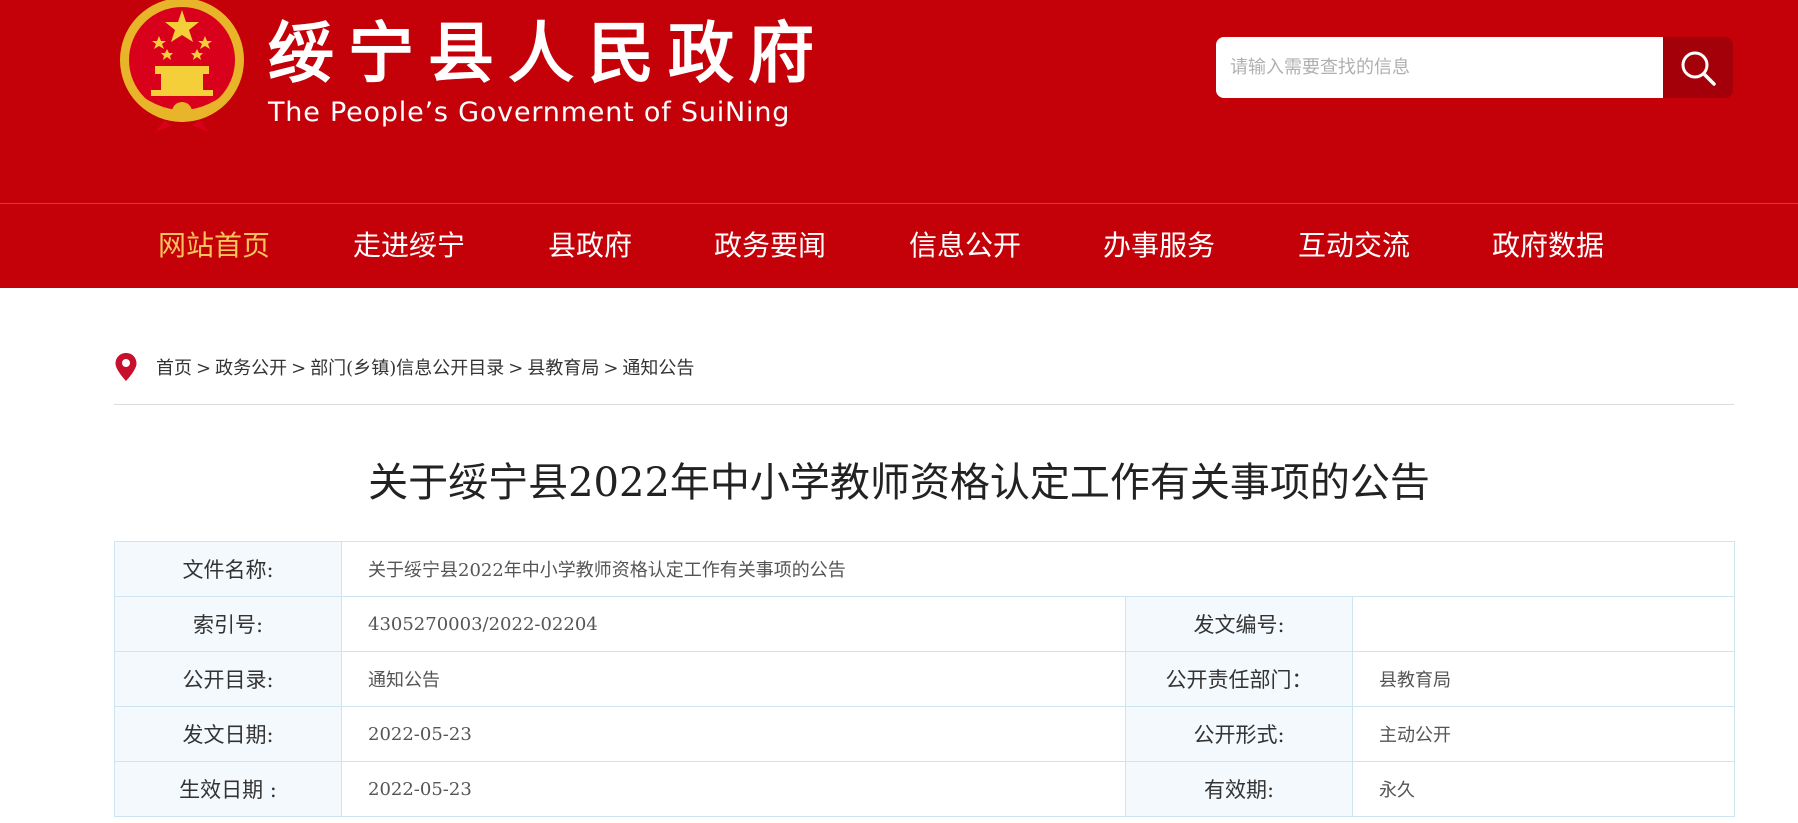  Describe the element at coordinates (733, 624) in the screenshot. I see `index-value: 4305270003/2022-02204` at that location.